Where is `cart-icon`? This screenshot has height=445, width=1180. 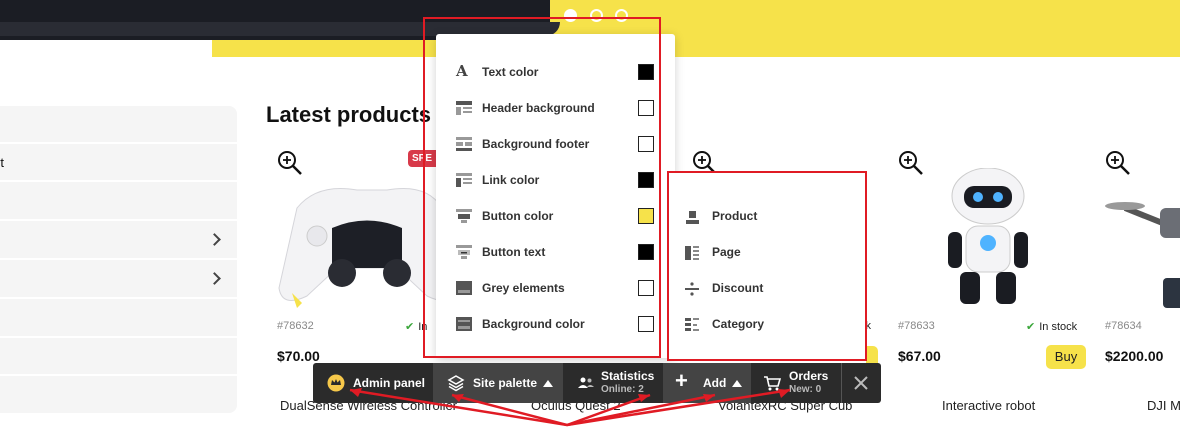 cart-icon is located at coordinates (772, 383).